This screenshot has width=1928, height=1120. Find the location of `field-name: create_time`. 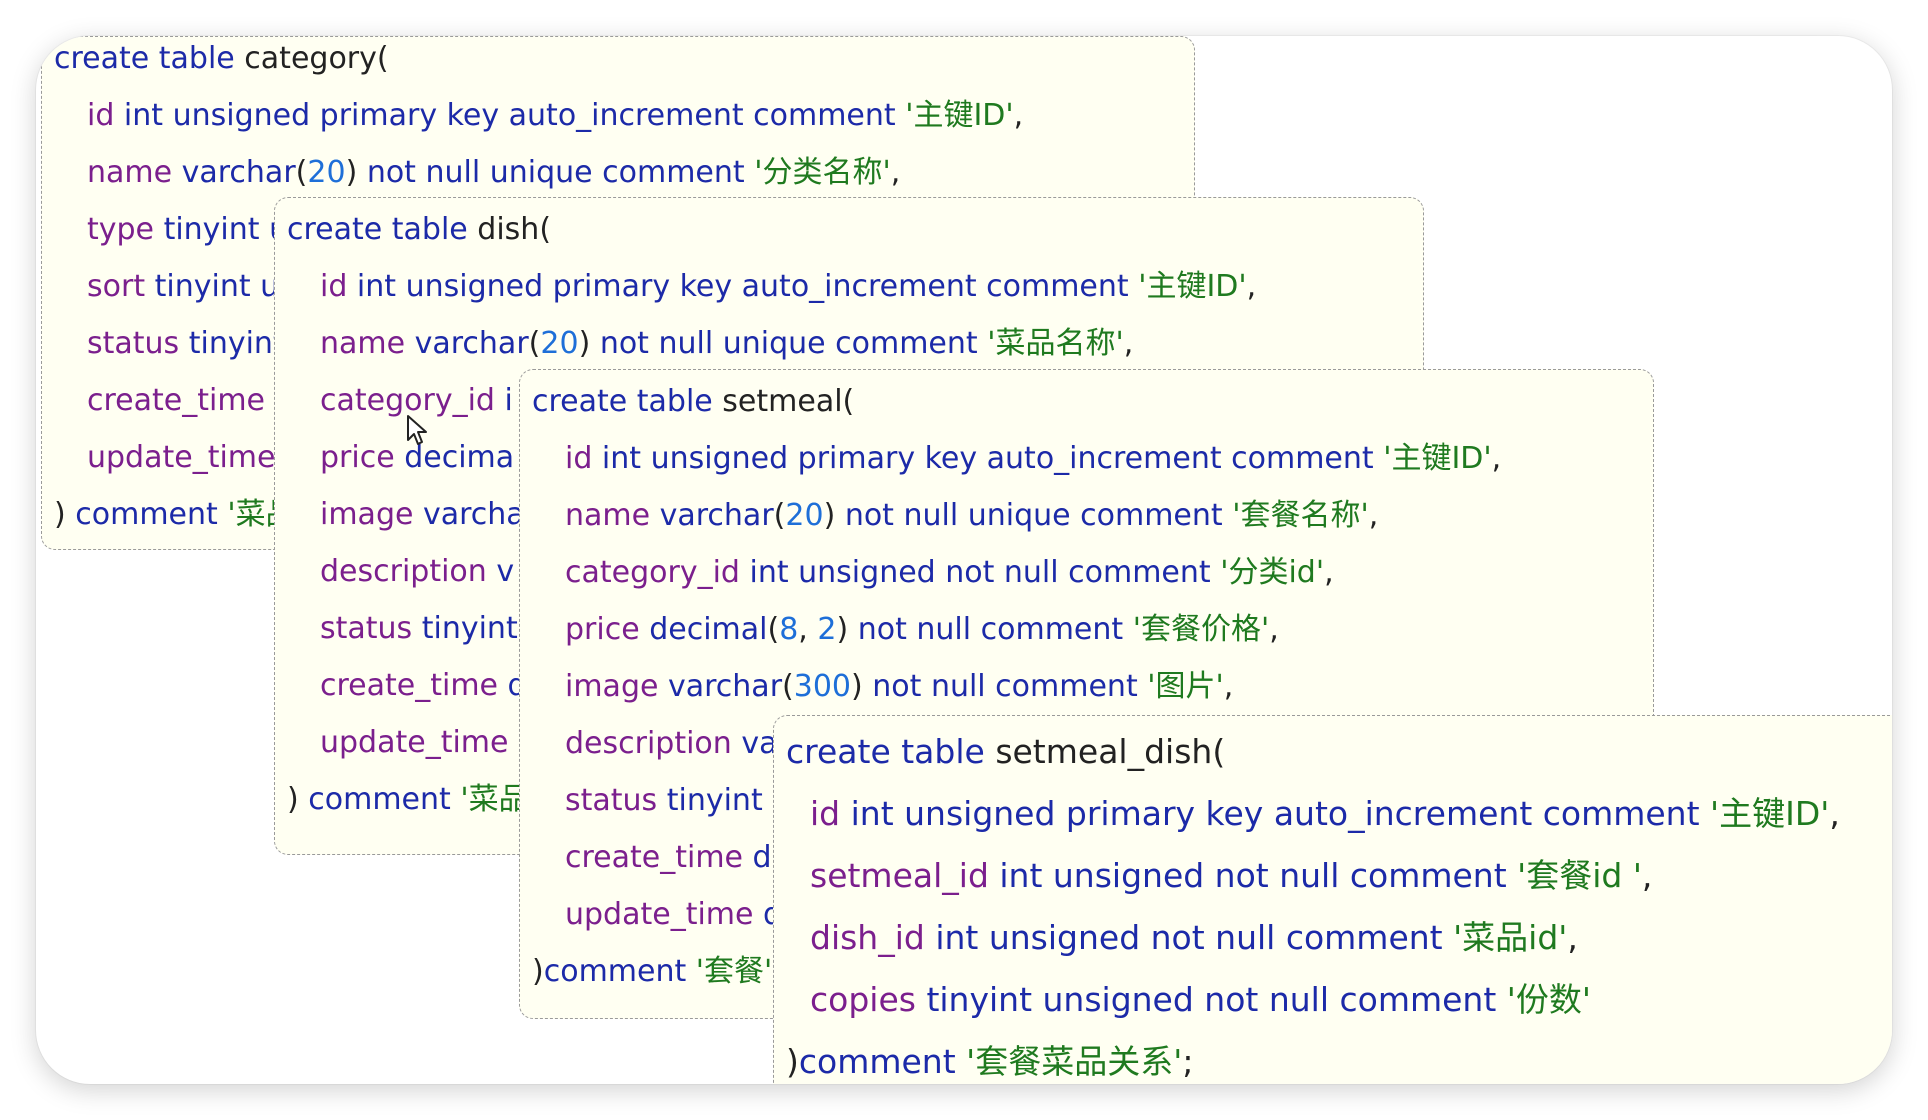

field-name: create_time is located at coordinates (654, 857).